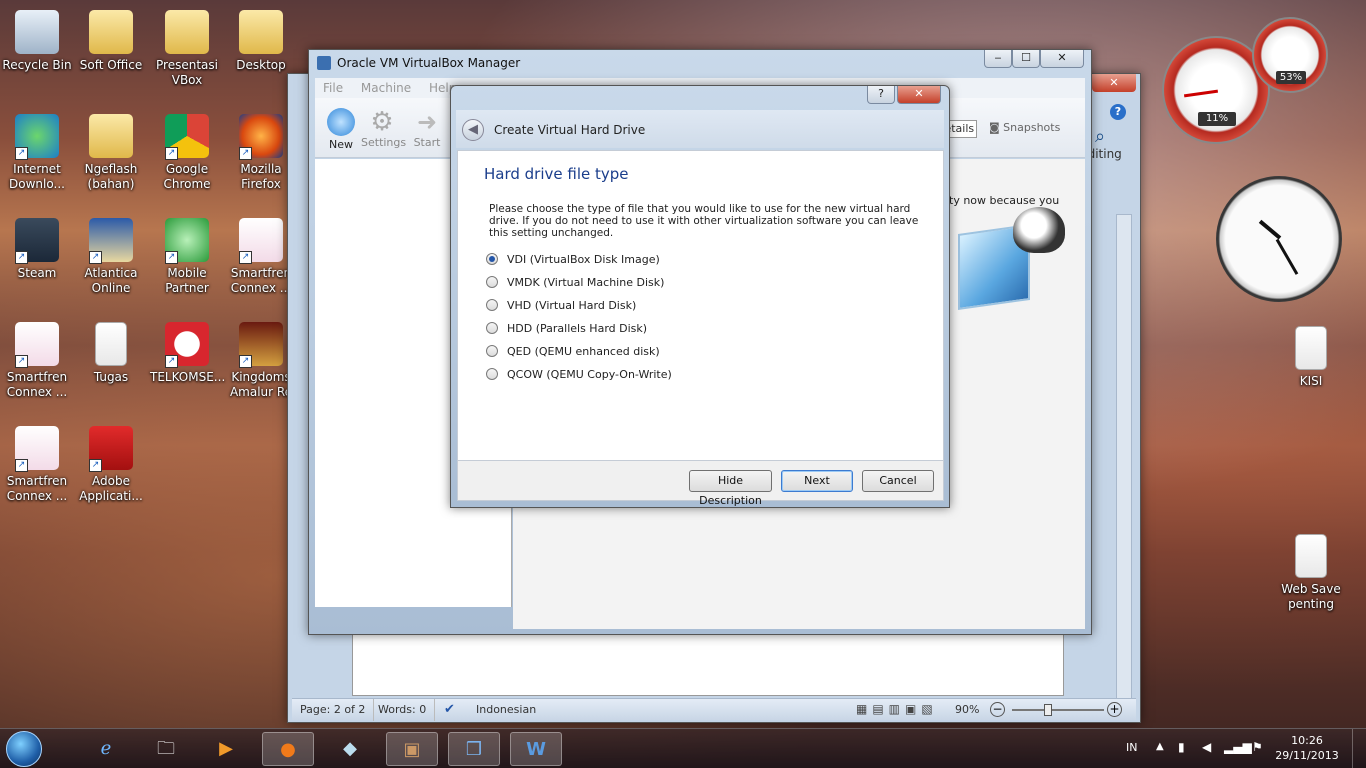 The image size is (1366, 768). I want to click on zoom-slider-thumb, so click(1048, 710).